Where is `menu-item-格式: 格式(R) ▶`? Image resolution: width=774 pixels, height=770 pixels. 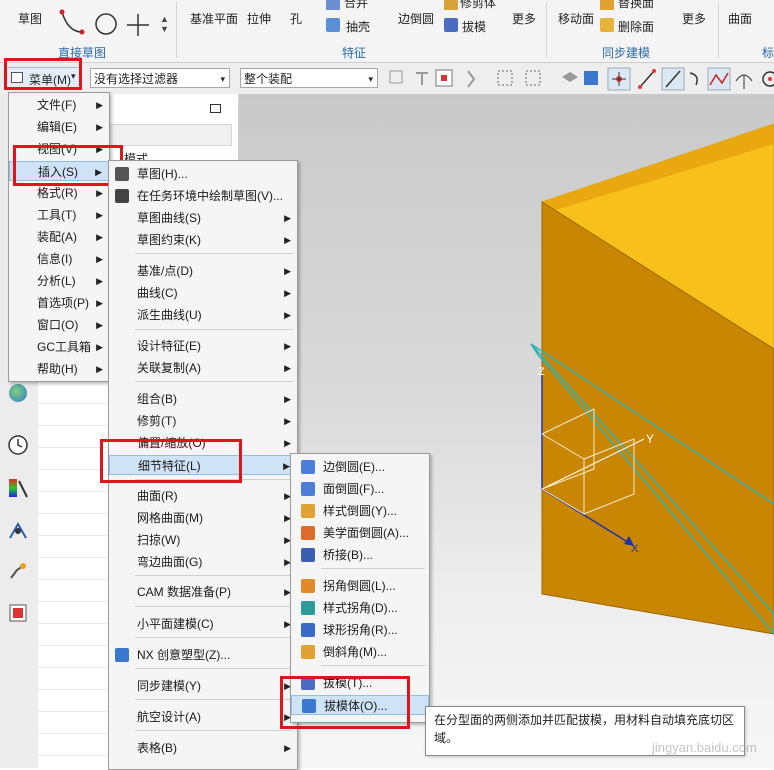 menu-item-格式: 格式(R) ▶ is located at coordinates (59, 193).